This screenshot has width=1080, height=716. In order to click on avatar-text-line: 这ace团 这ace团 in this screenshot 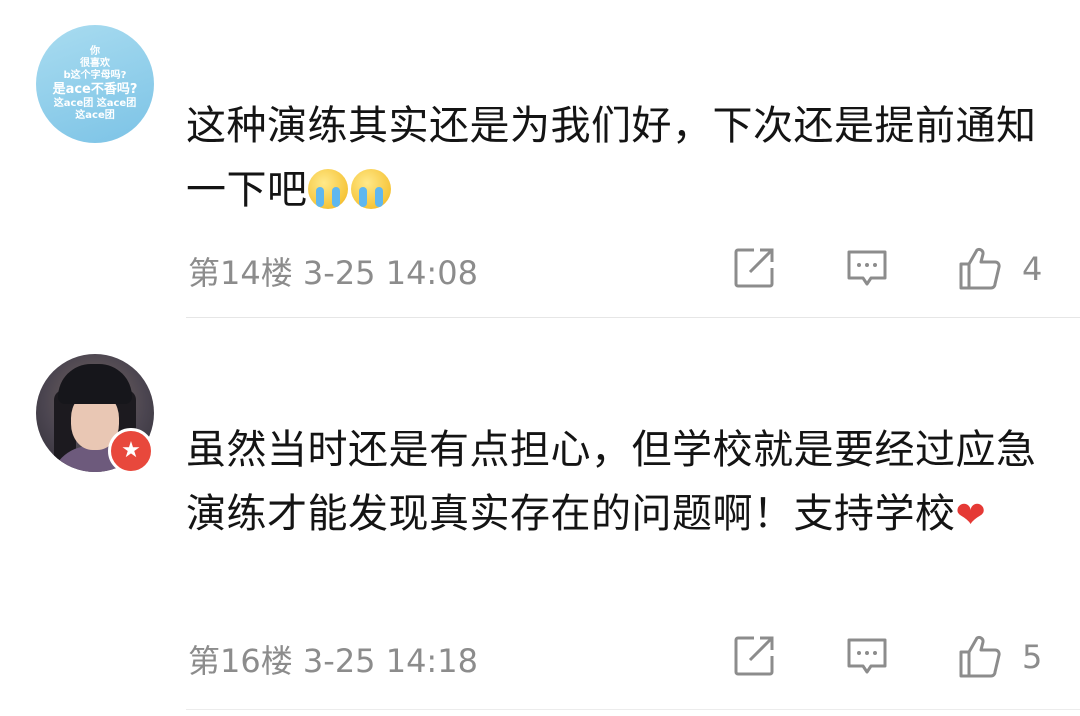, I will do `click(95, 103)`.